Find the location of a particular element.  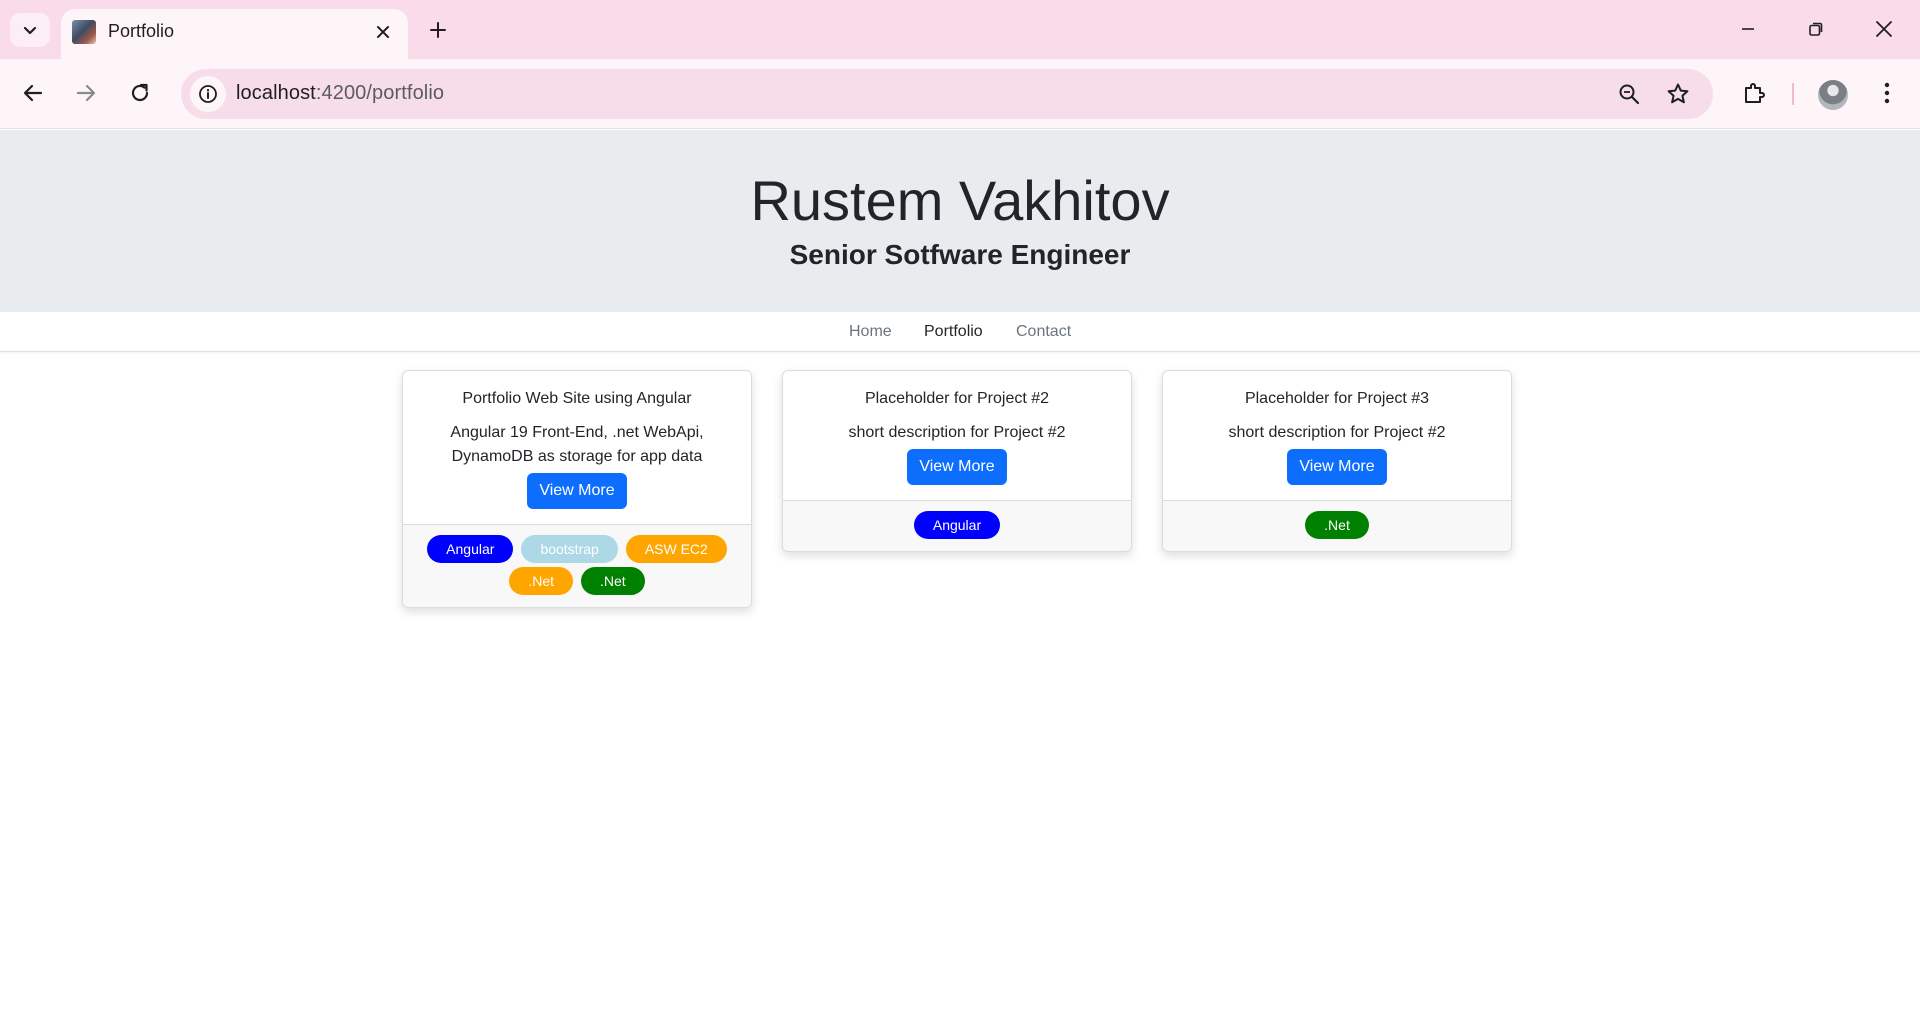

site-nav: Home Portfolio Contact is located at coordinates (960, 332).